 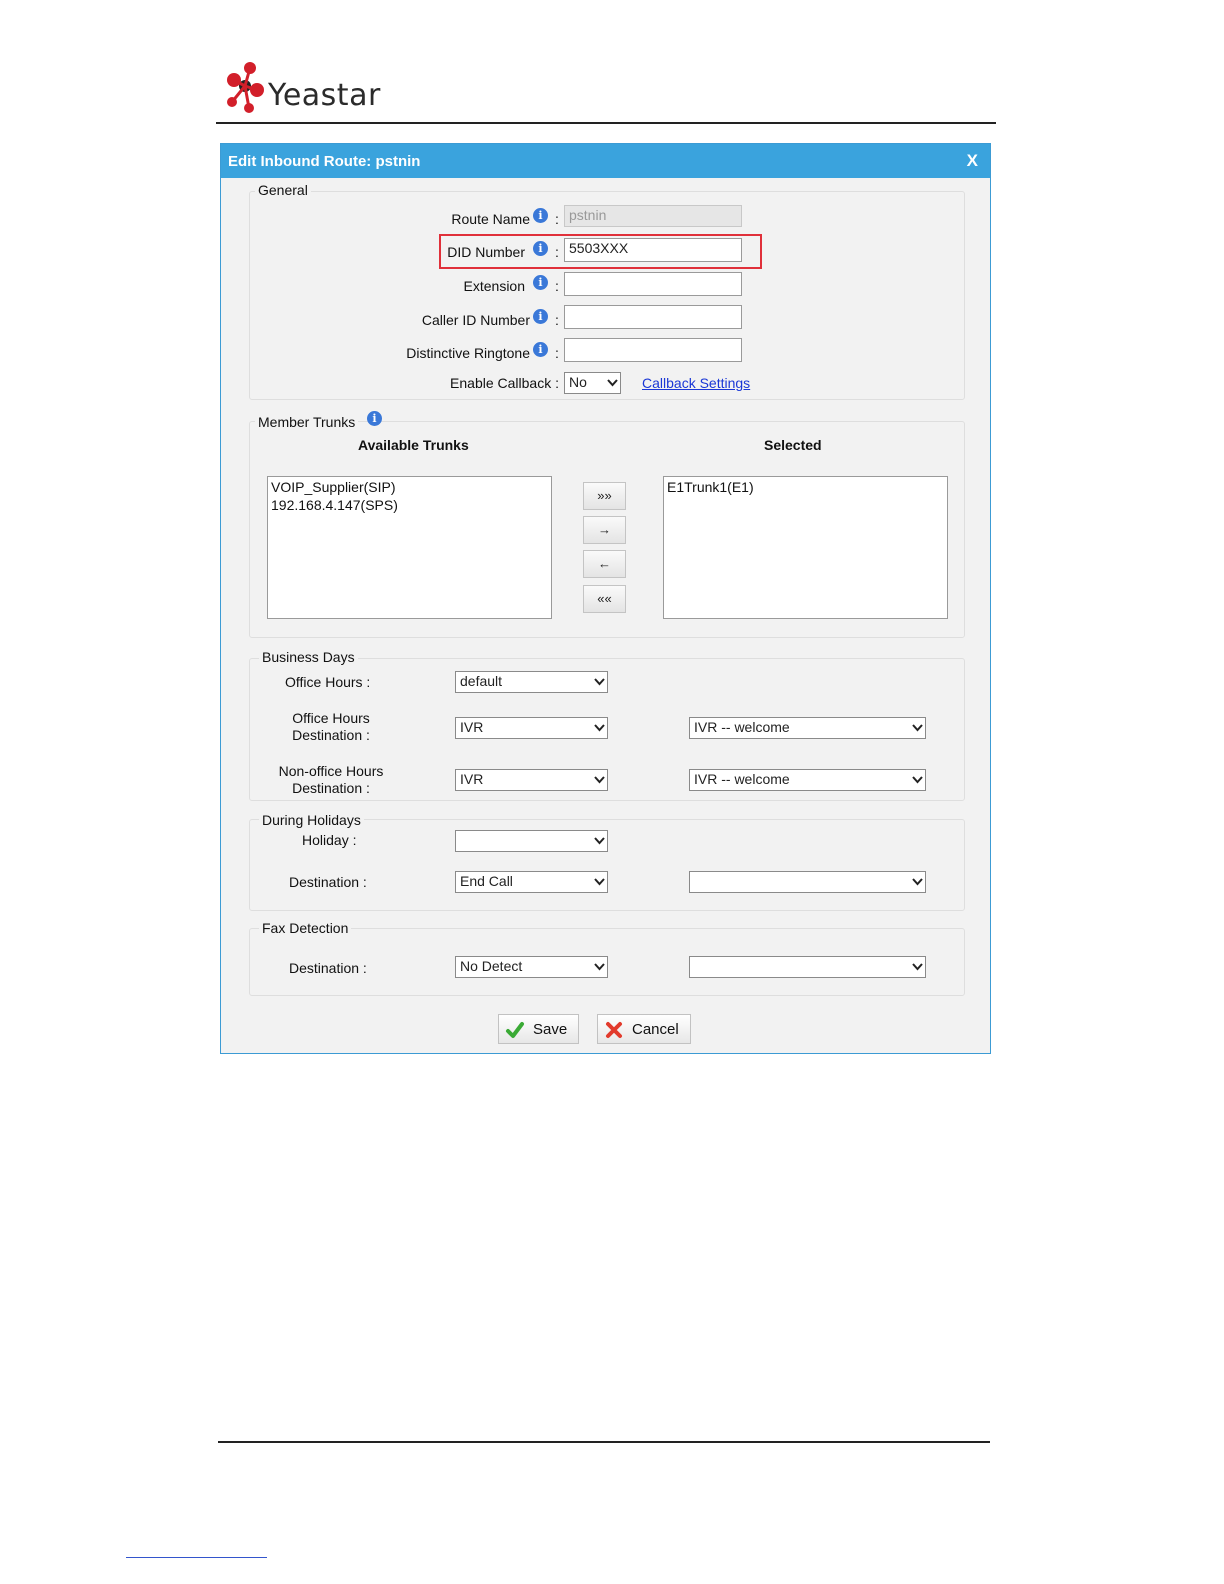 What do you see at coordinates (540, 282) in the screenshot?
I see `extension-info-icon: i` at bounding box center [540, 282].